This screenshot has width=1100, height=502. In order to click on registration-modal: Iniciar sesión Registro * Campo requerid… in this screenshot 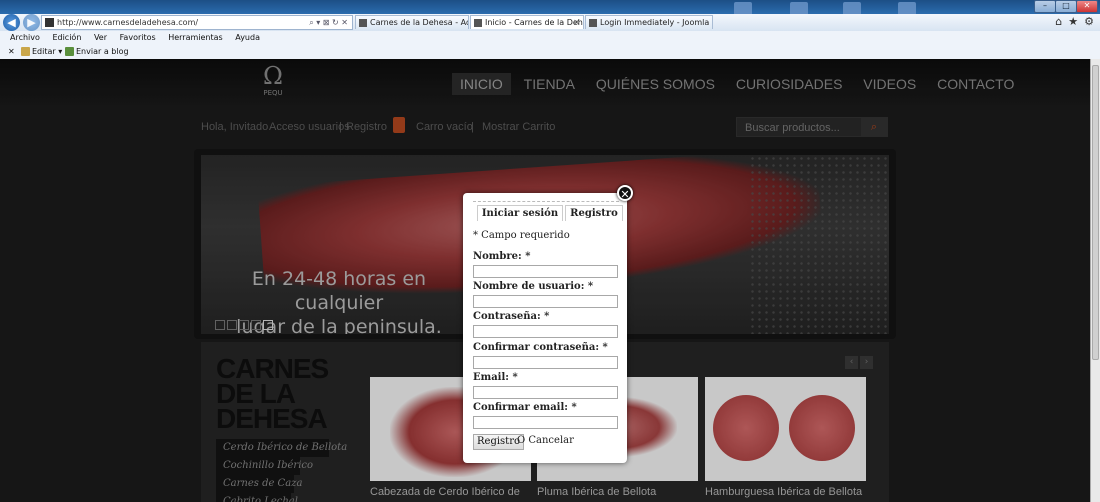, I will do `click(545, 328)`.